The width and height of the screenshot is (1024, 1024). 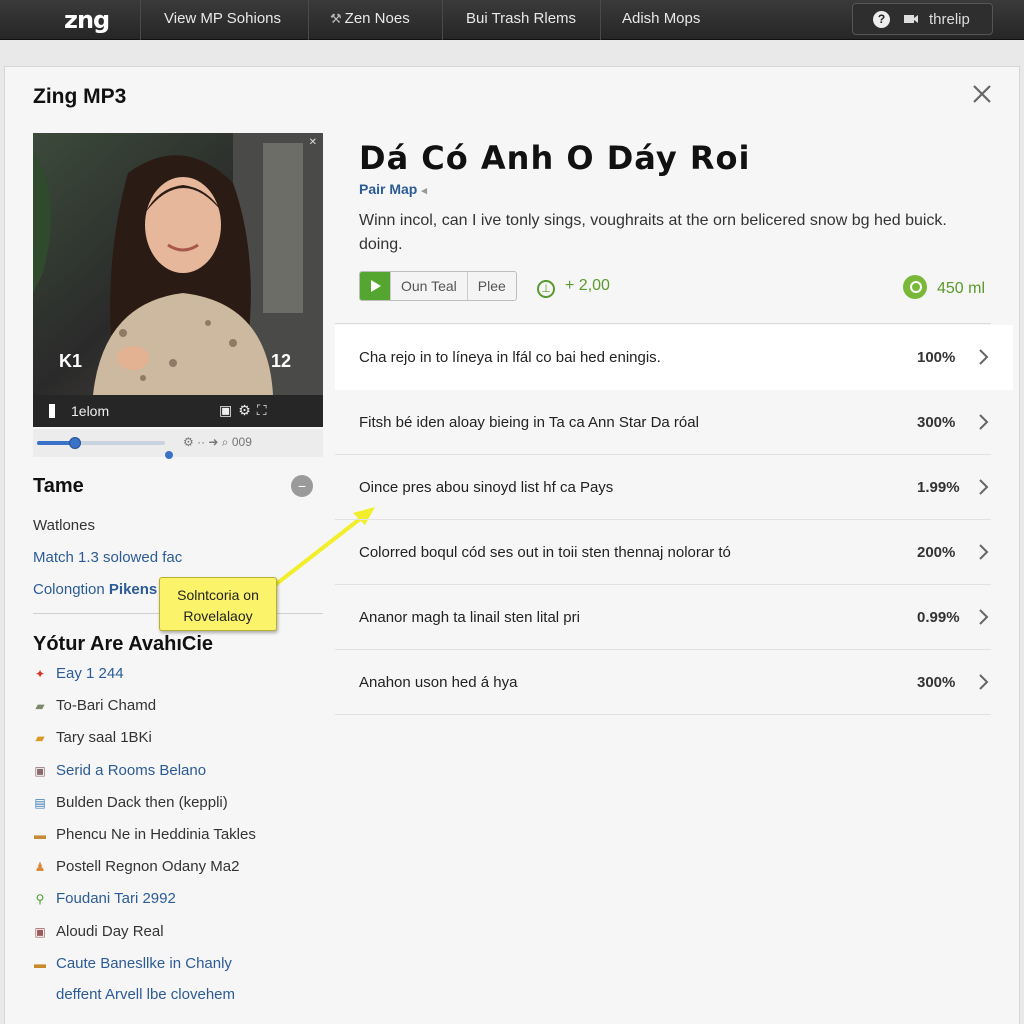 What do you see at coordinates (106, 706) in the screenshot?
I see `related-item-label: To-Bari Chamd` at bounding box center [106, 706].